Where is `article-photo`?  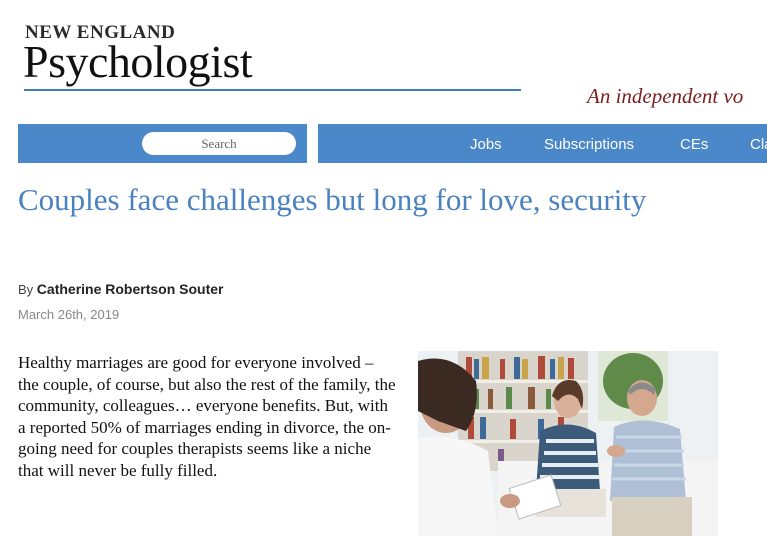
article-photo is located at coordinates (568, 443).